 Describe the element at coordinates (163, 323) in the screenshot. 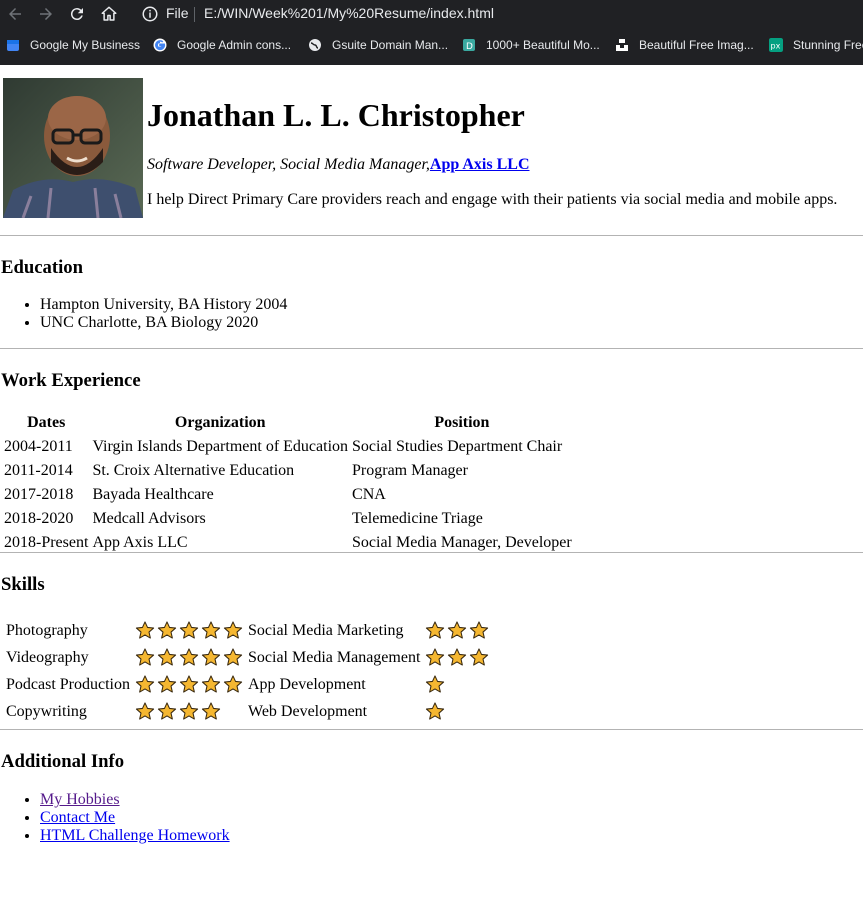

I see `list-item: UNC Charlotte, BA Biology 2020` at that location.